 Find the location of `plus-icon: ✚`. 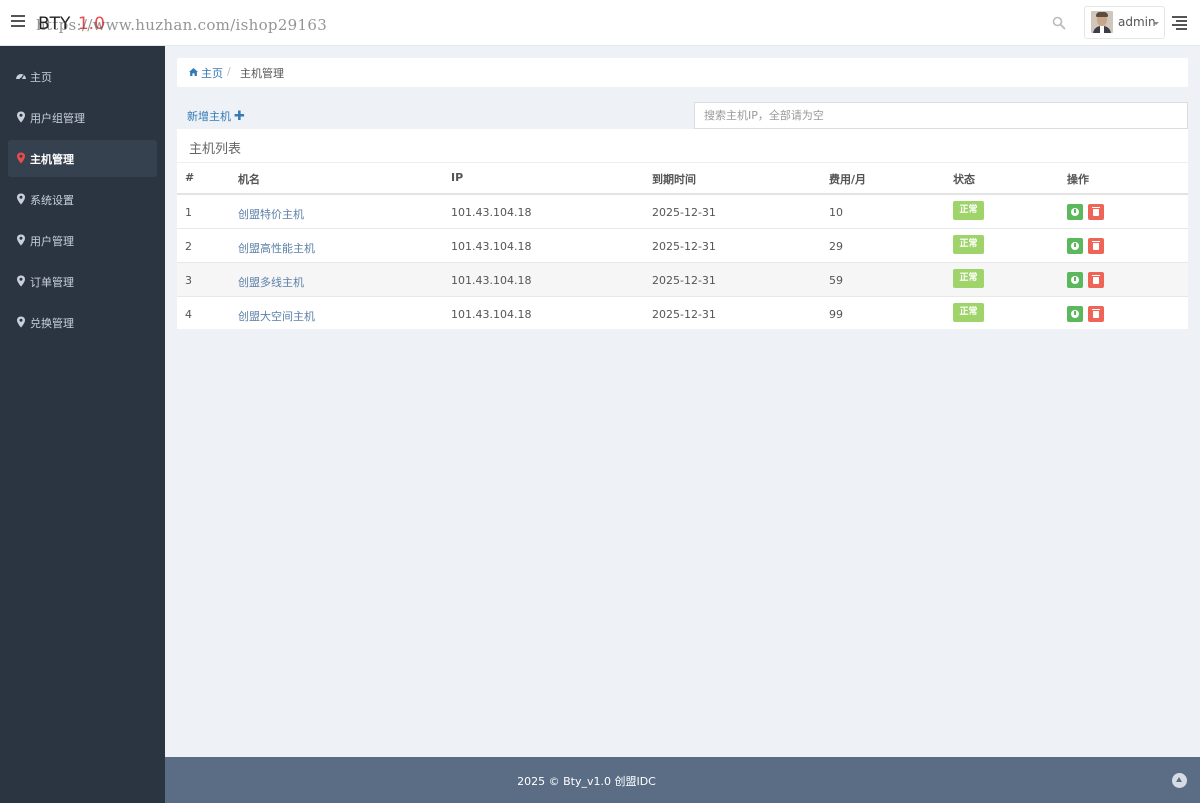

plus-icon: ✚ is located at coordinates (239, 116).